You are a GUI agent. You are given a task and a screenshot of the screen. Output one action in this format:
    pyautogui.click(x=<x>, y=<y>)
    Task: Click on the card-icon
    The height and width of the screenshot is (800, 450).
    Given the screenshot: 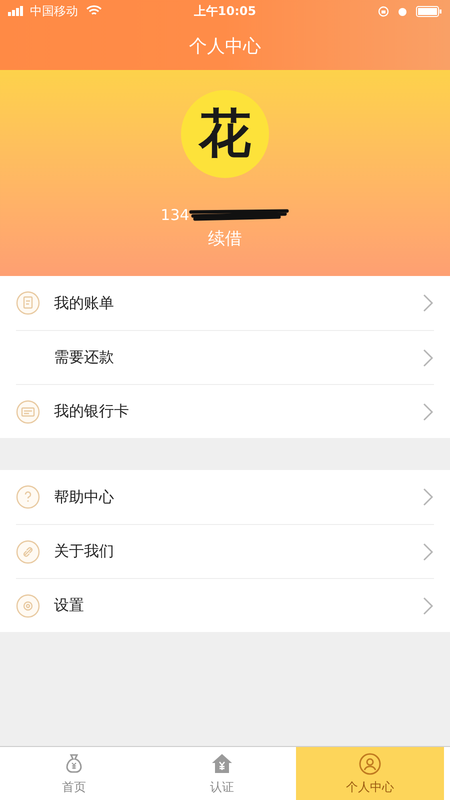 What is the action you would take?
    pyautogui.click(x=28, y=412)
    